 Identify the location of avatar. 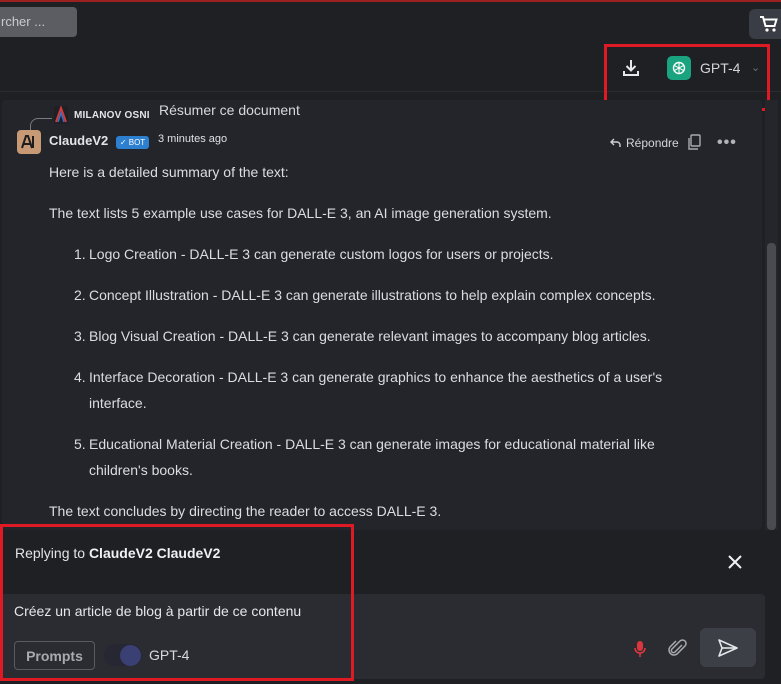
(29, 142).